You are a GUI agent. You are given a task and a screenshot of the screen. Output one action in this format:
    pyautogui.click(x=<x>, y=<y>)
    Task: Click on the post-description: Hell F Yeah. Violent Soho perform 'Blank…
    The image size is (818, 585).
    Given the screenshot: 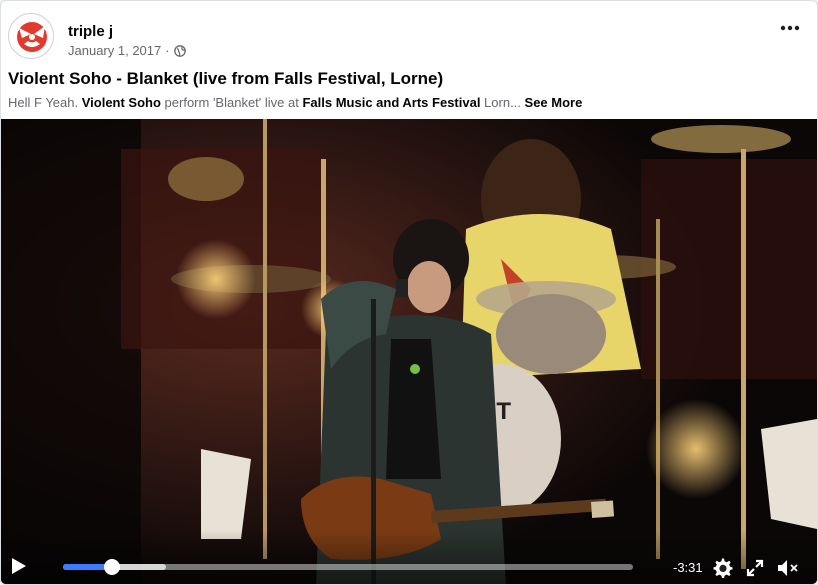 What is the action you would take?
    pyautogui.click(x=295, y=102)
    